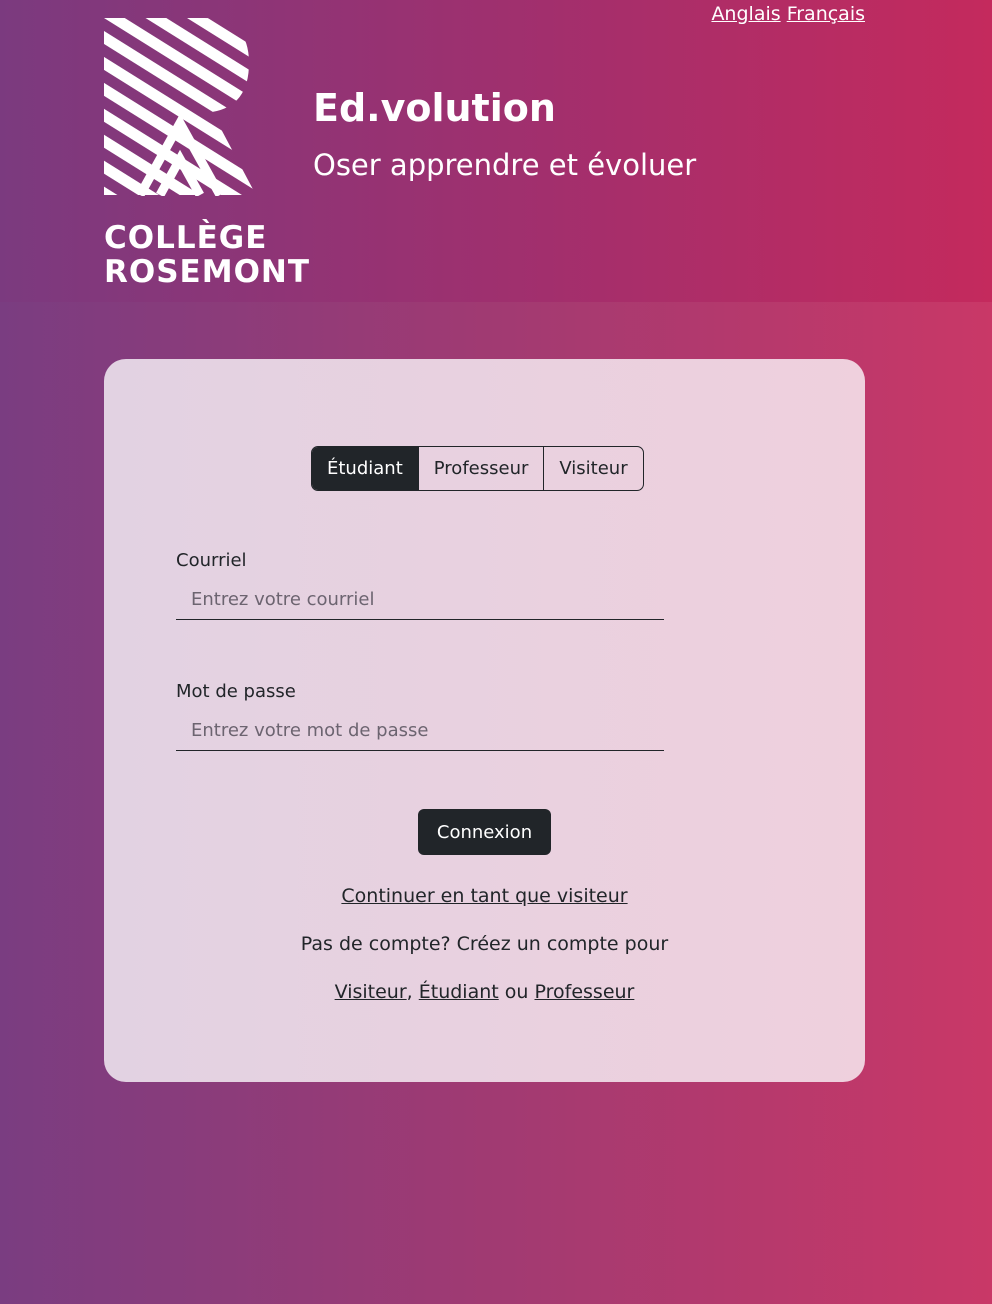 The width and height of the screenshot is (992, 1304). I want to click on language-link-french: Français, so click(826, 14).